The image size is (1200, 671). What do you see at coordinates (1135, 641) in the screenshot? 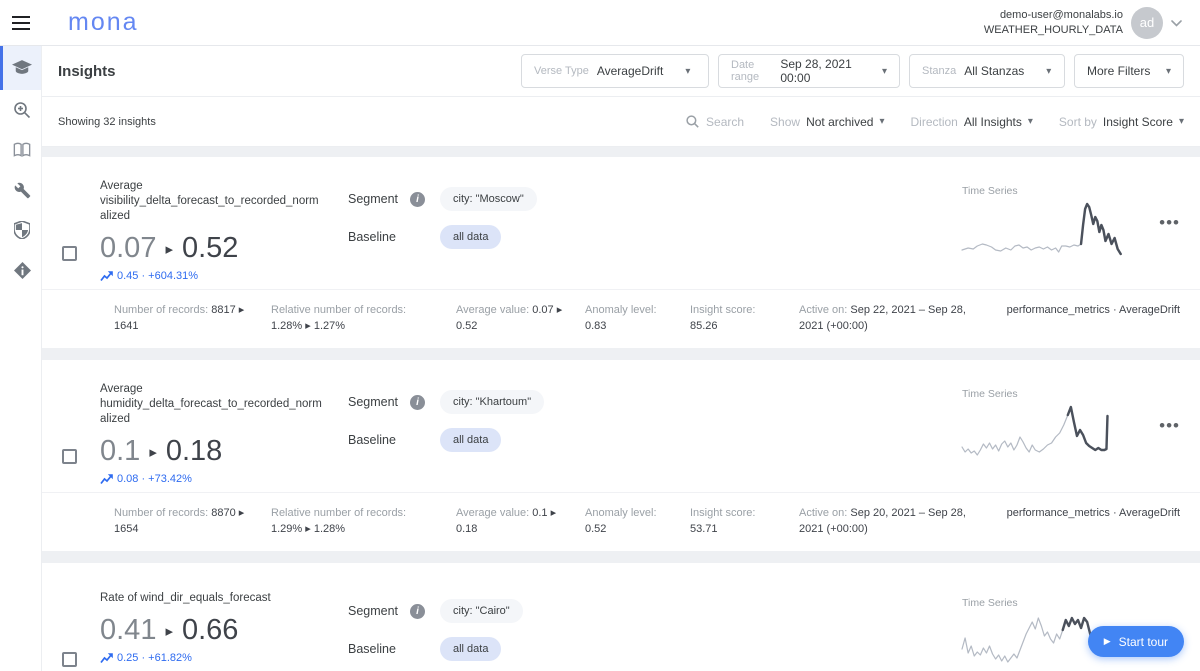
I see `start-tour-button: ▶ Start tour` at bounding box center [1135, 641].